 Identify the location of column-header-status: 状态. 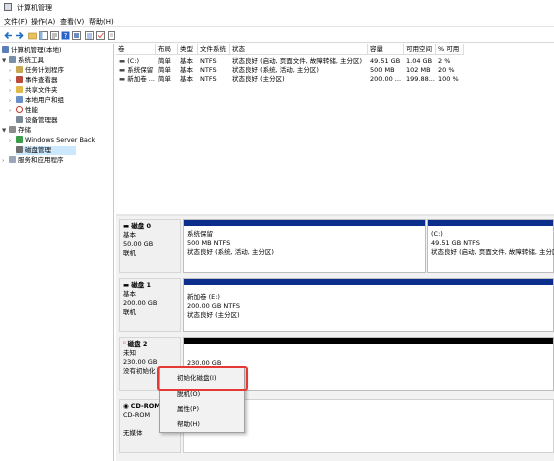
(299, 49).